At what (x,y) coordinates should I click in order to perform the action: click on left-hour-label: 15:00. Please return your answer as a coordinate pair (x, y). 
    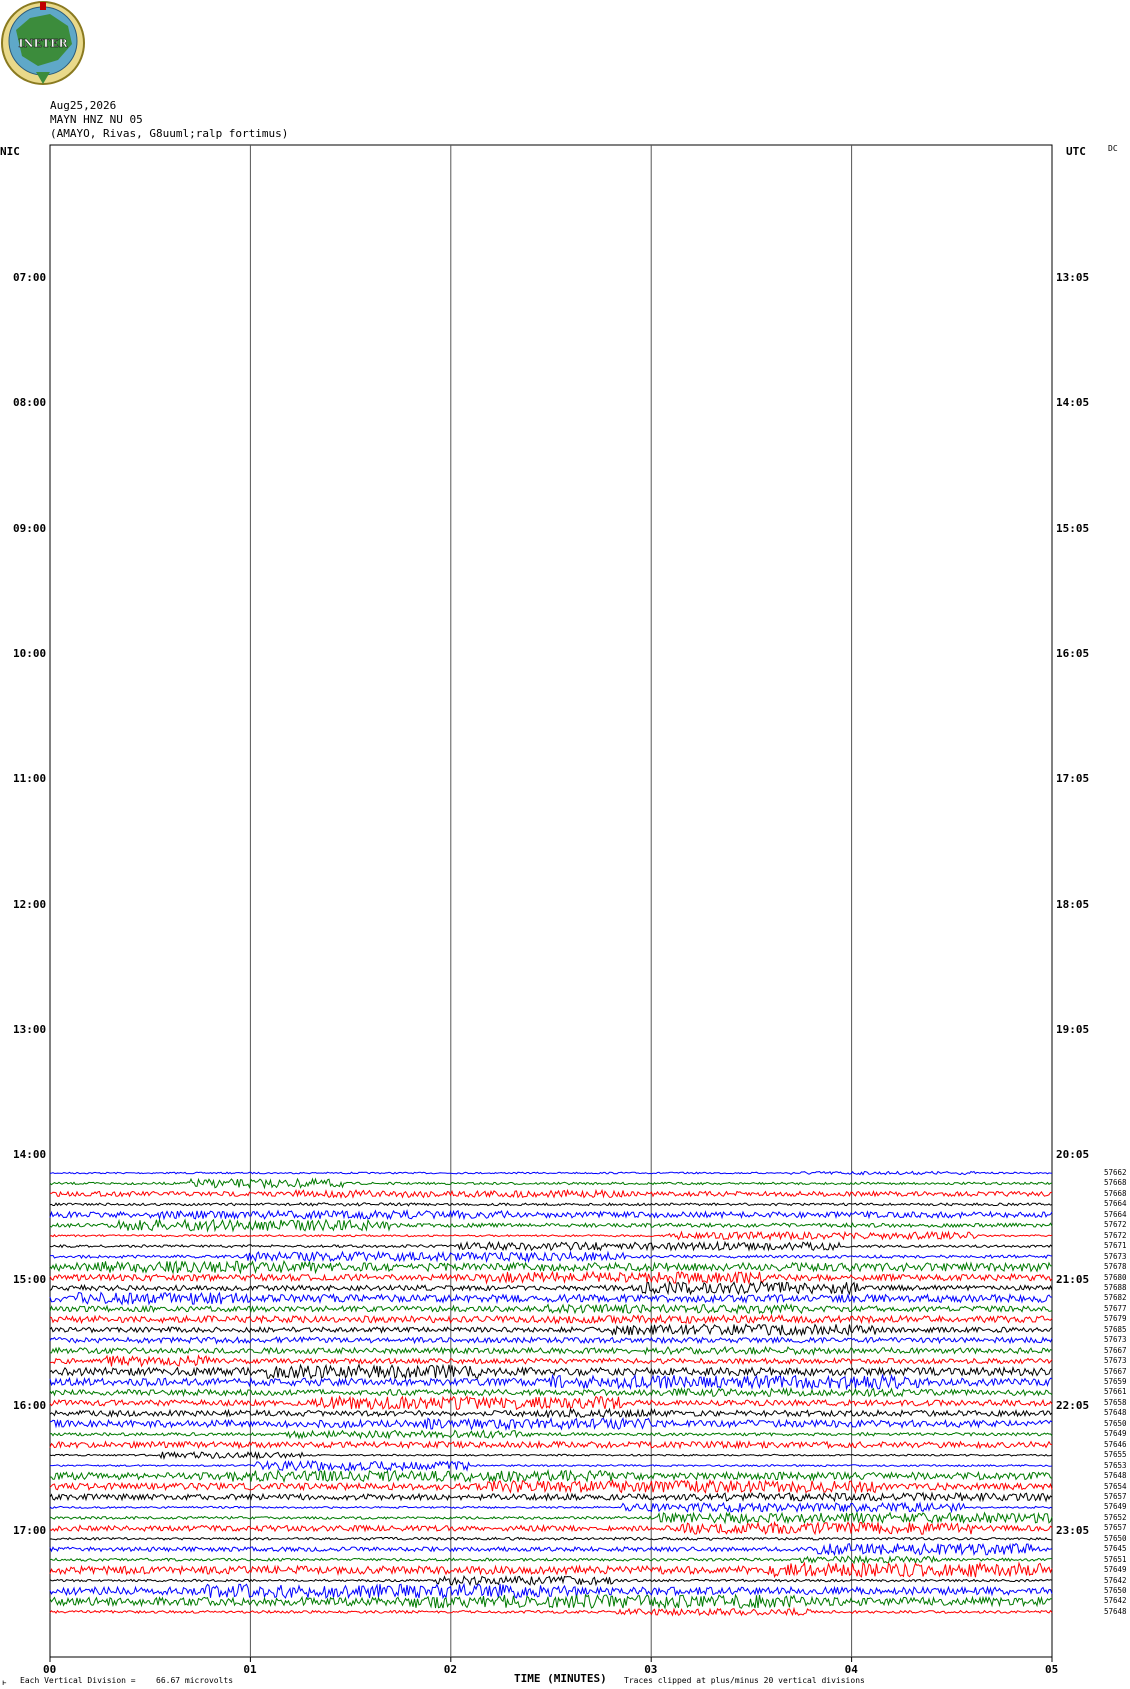
    Looking at the image, I should click on (30, 1280).